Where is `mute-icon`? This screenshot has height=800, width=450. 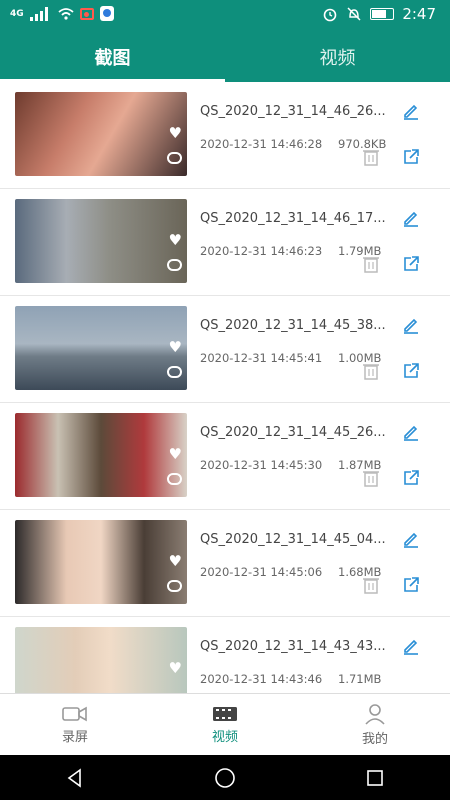 mute-icon is located at coordinates (354, 14).